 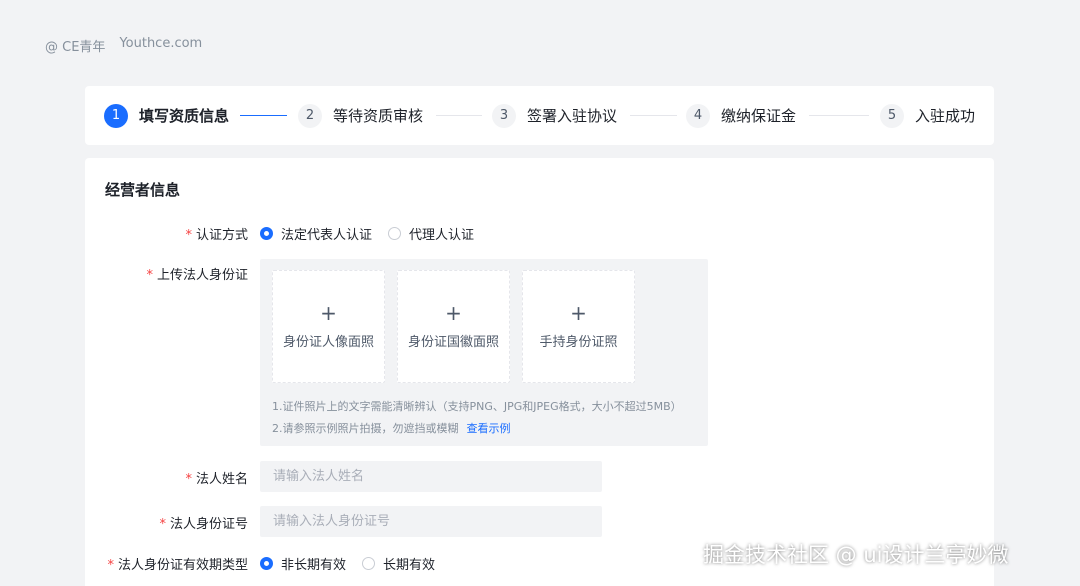 I want to click on step-3: 3 签署入驻协议, so click(x=554, y=115).